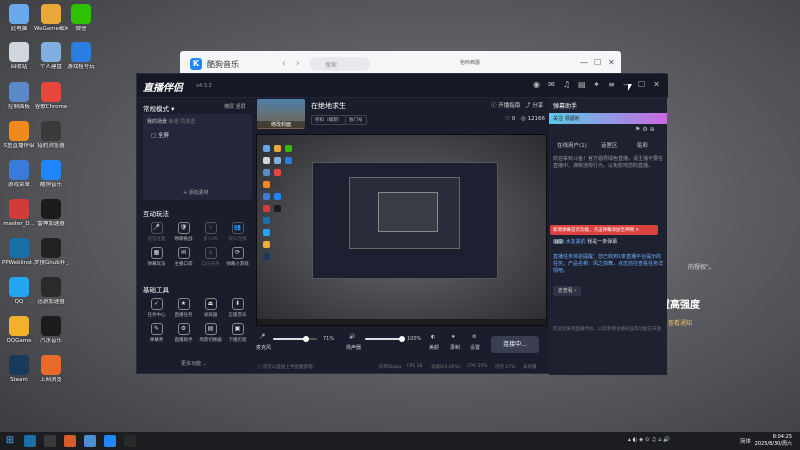 The image size is (800, 450). What do you see at coordinates (306, 339) in the screenshot?
I see `mic-volume-handle` at bounding box center [306, 339].